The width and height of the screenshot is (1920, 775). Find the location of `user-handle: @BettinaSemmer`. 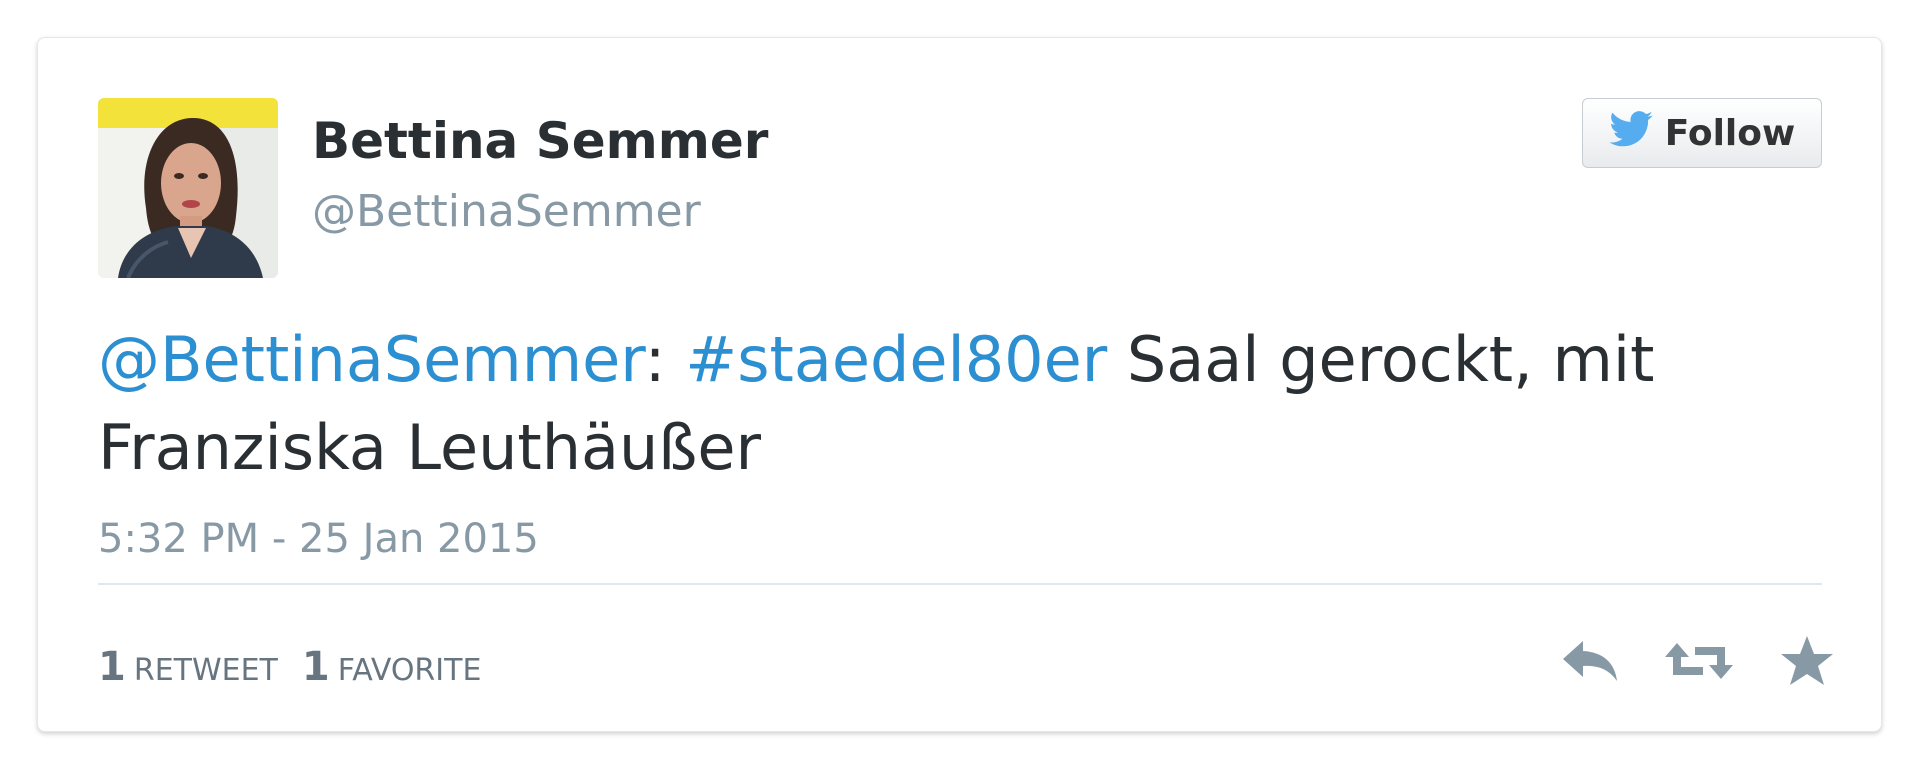

user-handle: @BettinaSemmer is located at coordinates (506, 211).